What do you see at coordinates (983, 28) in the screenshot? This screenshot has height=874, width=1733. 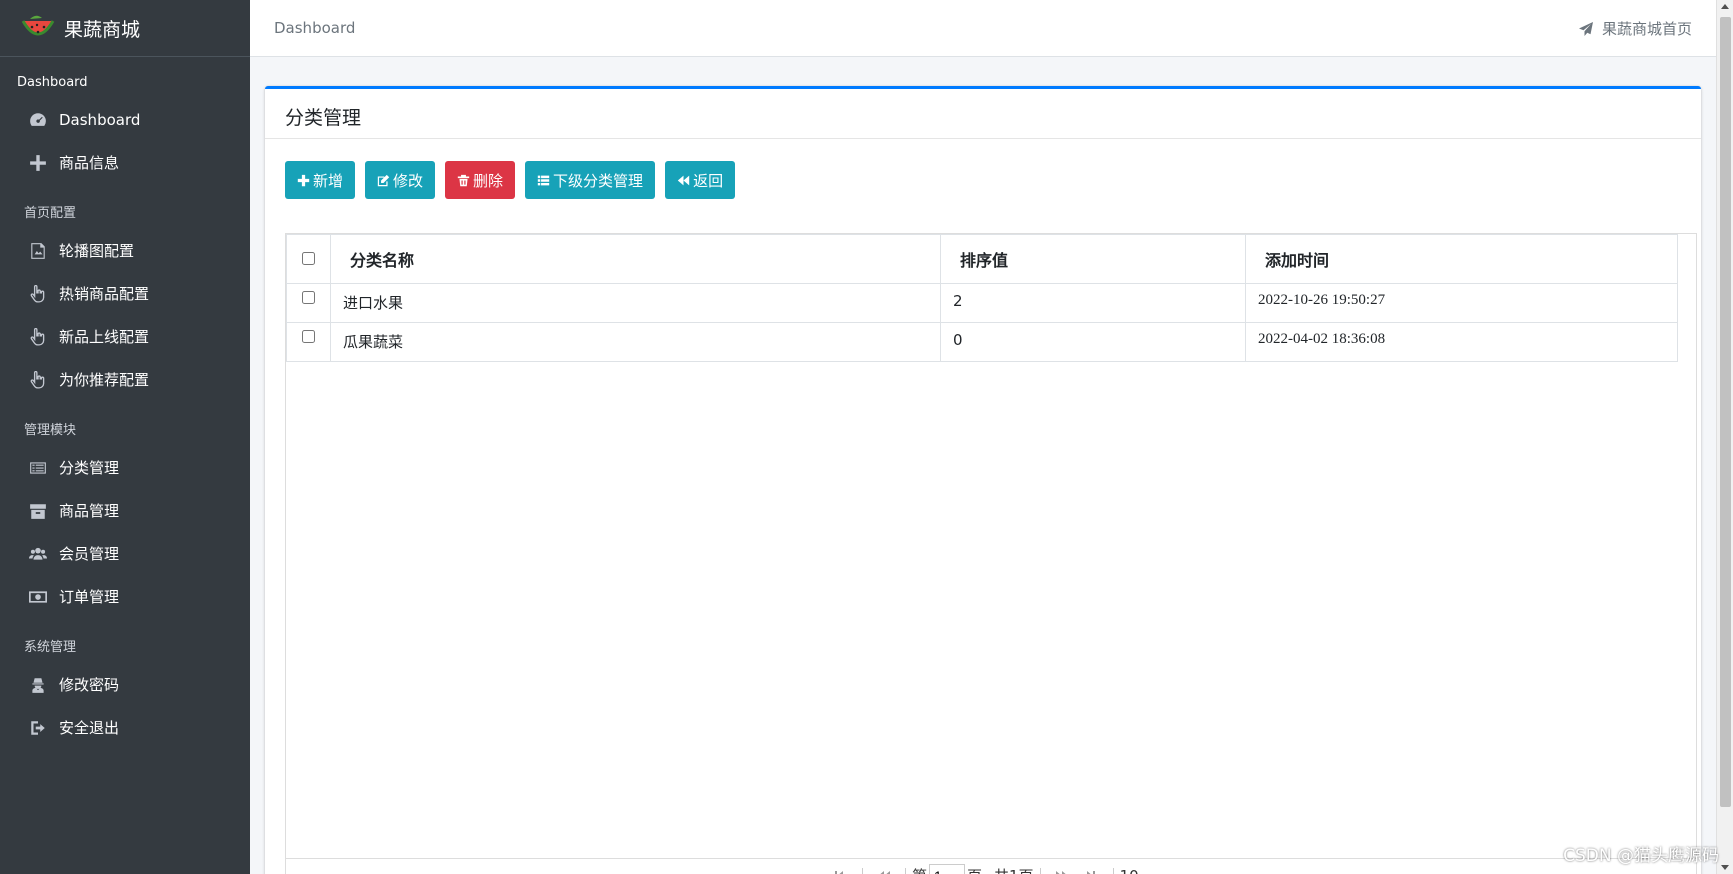 I see `topbar: Dashboard 果蔬商城首页` at bounding box center [983, 28].